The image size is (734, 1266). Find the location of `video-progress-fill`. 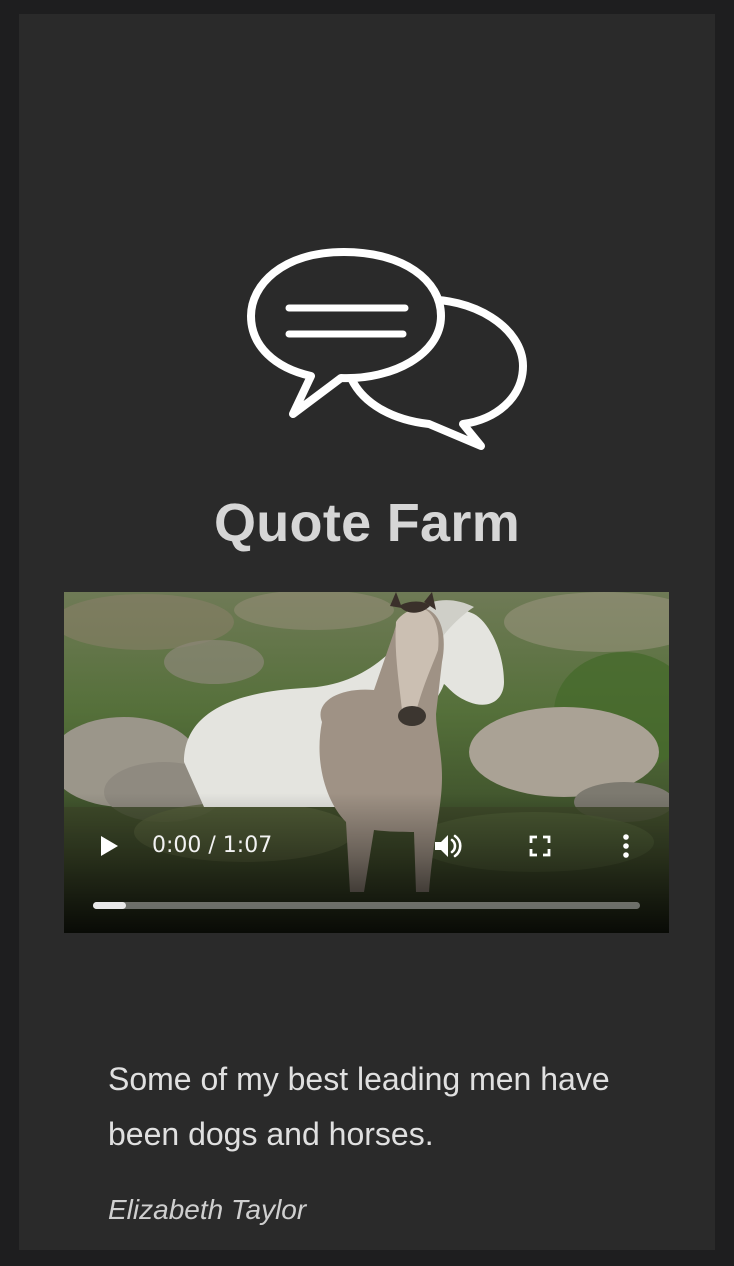

video-progress-fill is located at coordinates (109, 905).